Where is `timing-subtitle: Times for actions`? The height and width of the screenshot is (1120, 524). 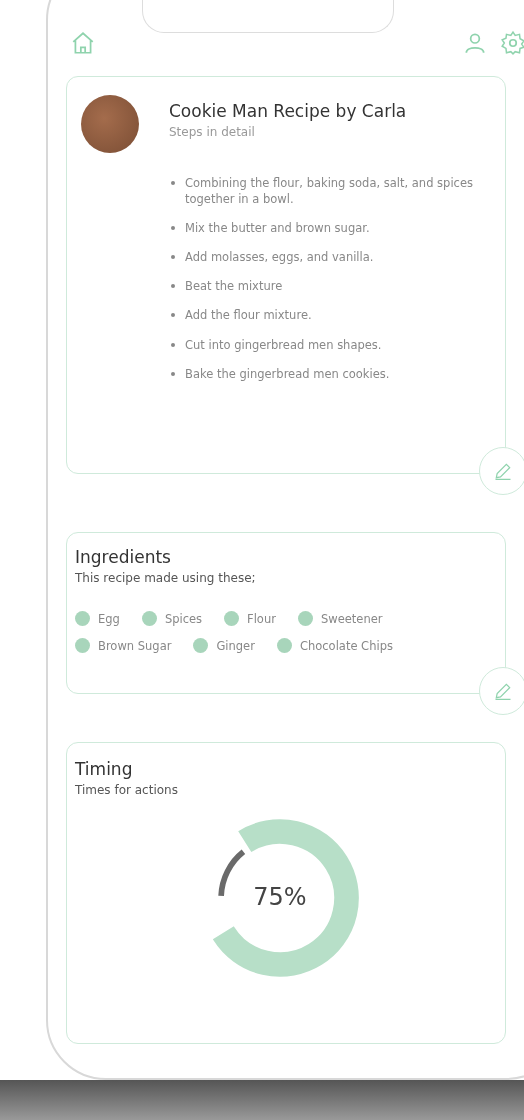
timing-subtitle: Times for actions is located at coordinates (127, 790).